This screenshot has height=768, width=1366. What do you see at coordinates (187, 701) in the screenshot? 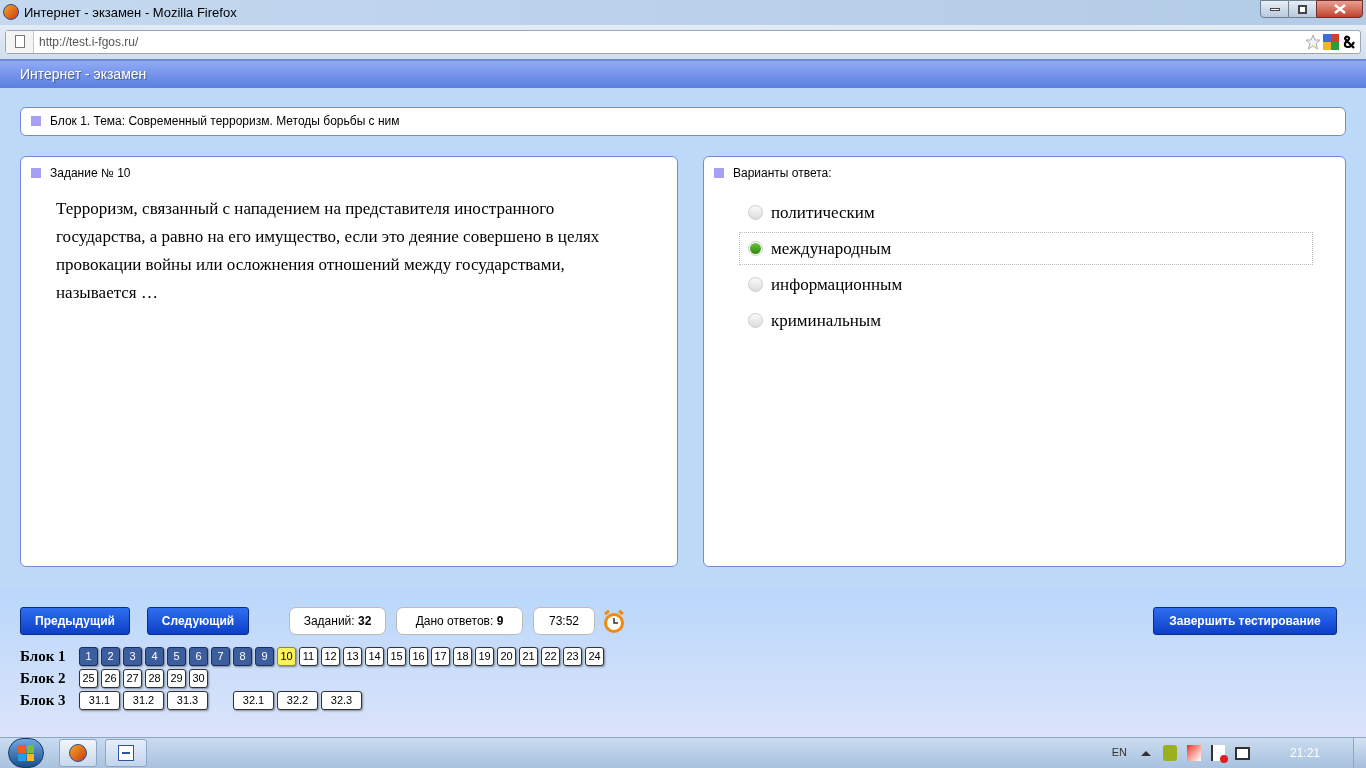
I see `question-number-button: 31.3` at bounding box center [187, 701].